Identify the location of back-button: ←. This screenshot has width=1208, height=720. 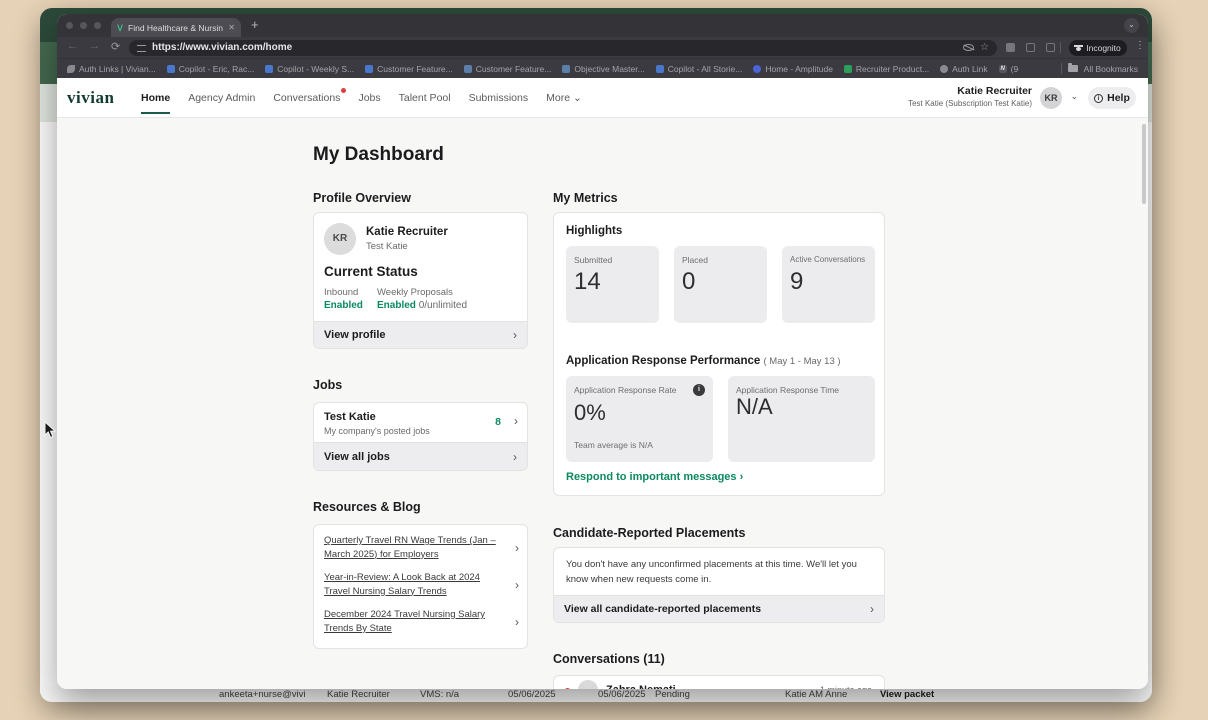
(72, 46).